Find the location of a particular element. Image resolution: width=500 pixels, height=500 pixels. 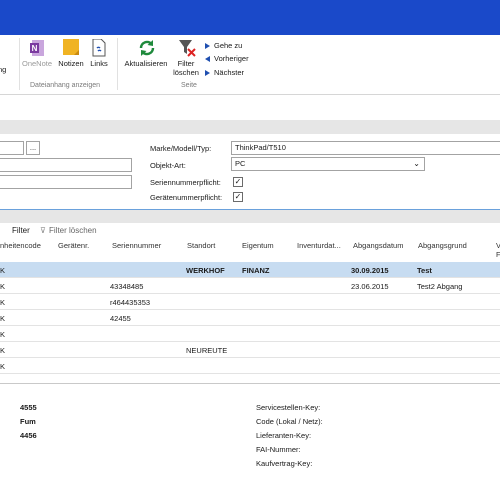

detail-value-1: 4555 is located at coordinates (28, 407).